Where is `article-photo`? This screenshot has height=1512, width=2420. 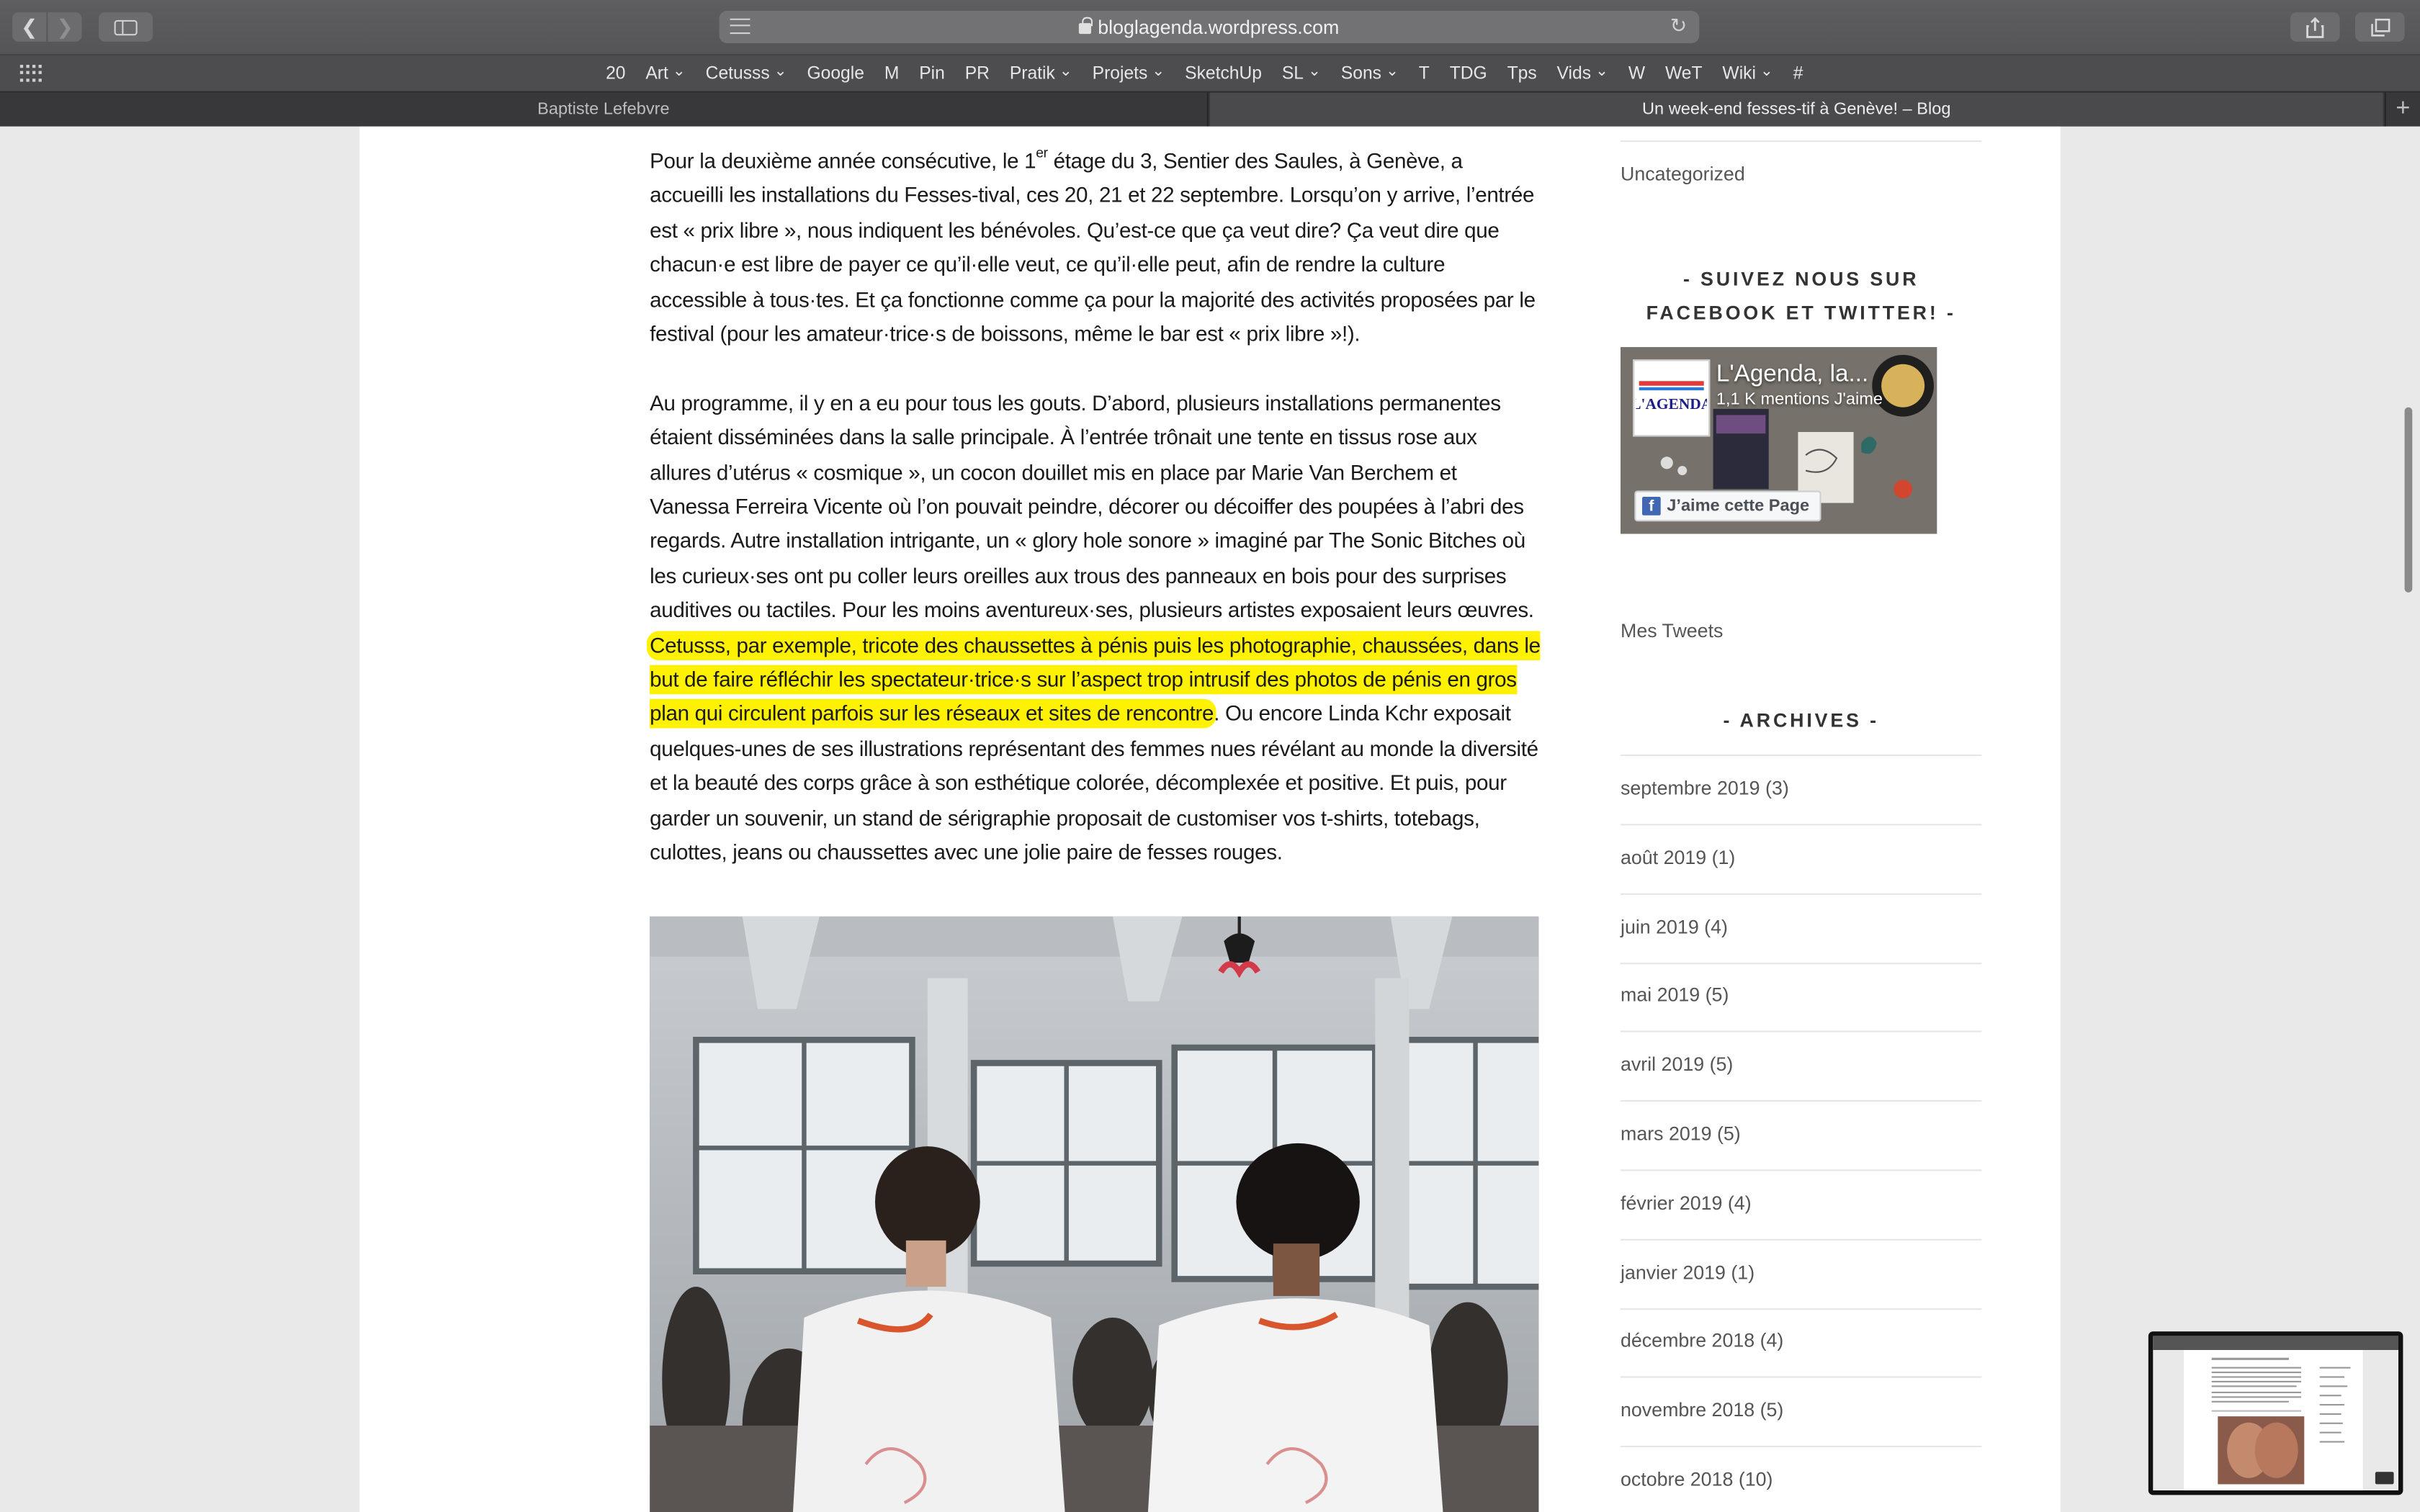 article-photo is located at coordinates (1094, 1214).